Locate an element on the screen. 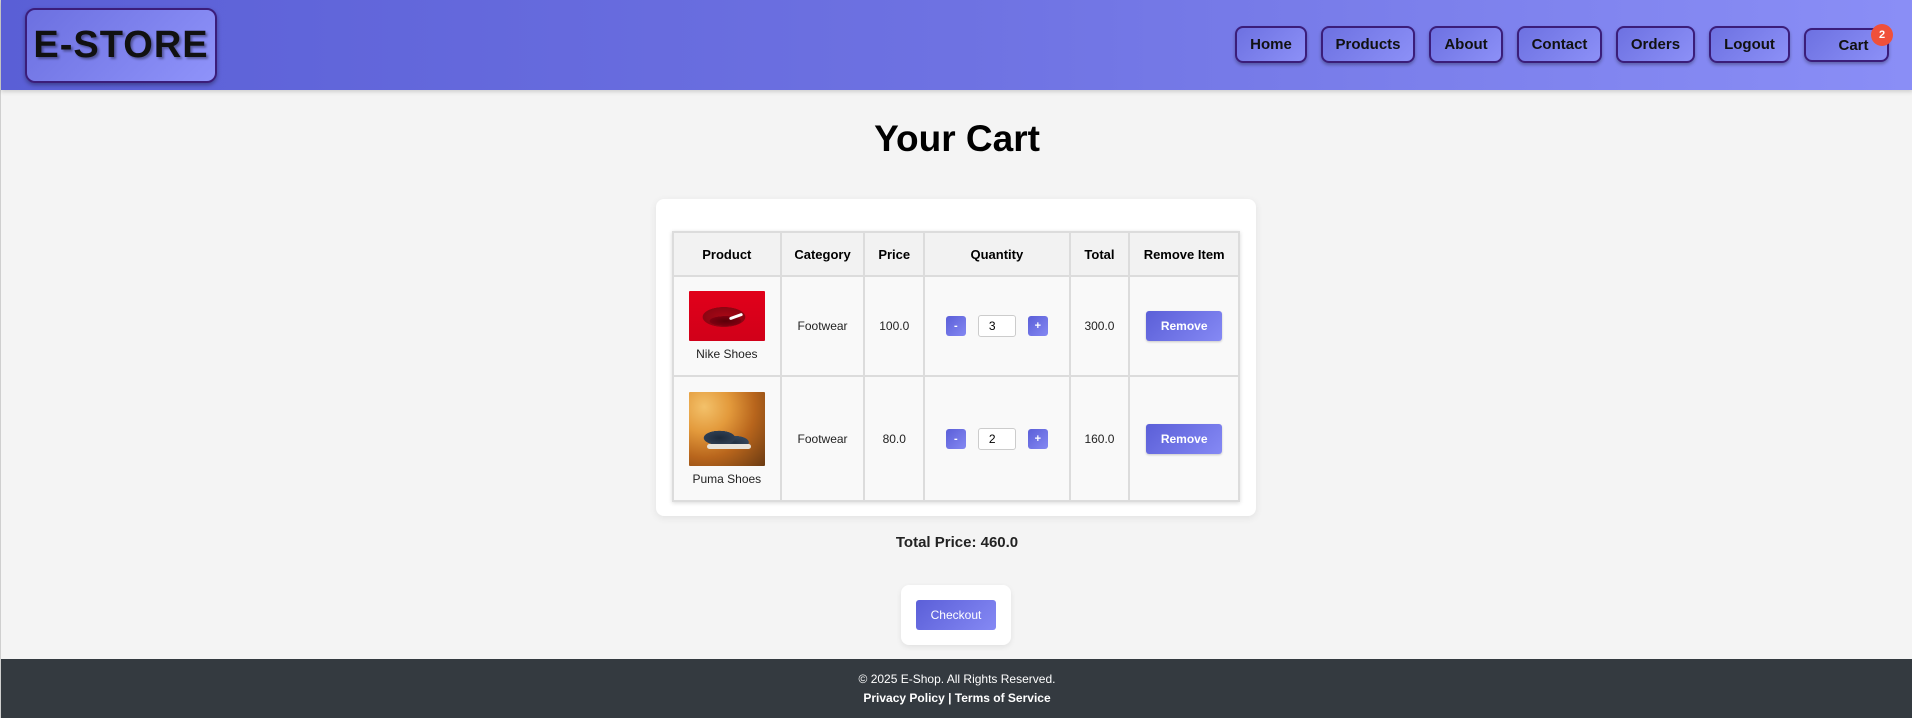 The height and width of the screenshot is (718, 1912). product-name: Nike Shoes is located at coordinates (727, 354).